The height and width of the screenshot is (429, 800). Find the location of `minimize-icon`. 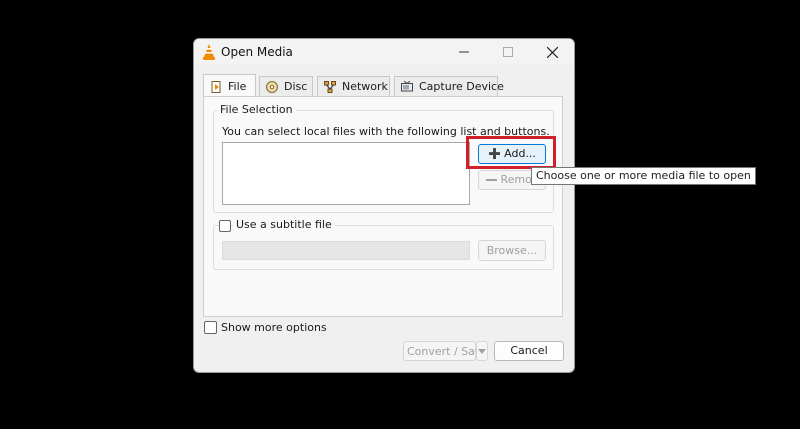

minimize-icon is located at coordinates (464, 52).